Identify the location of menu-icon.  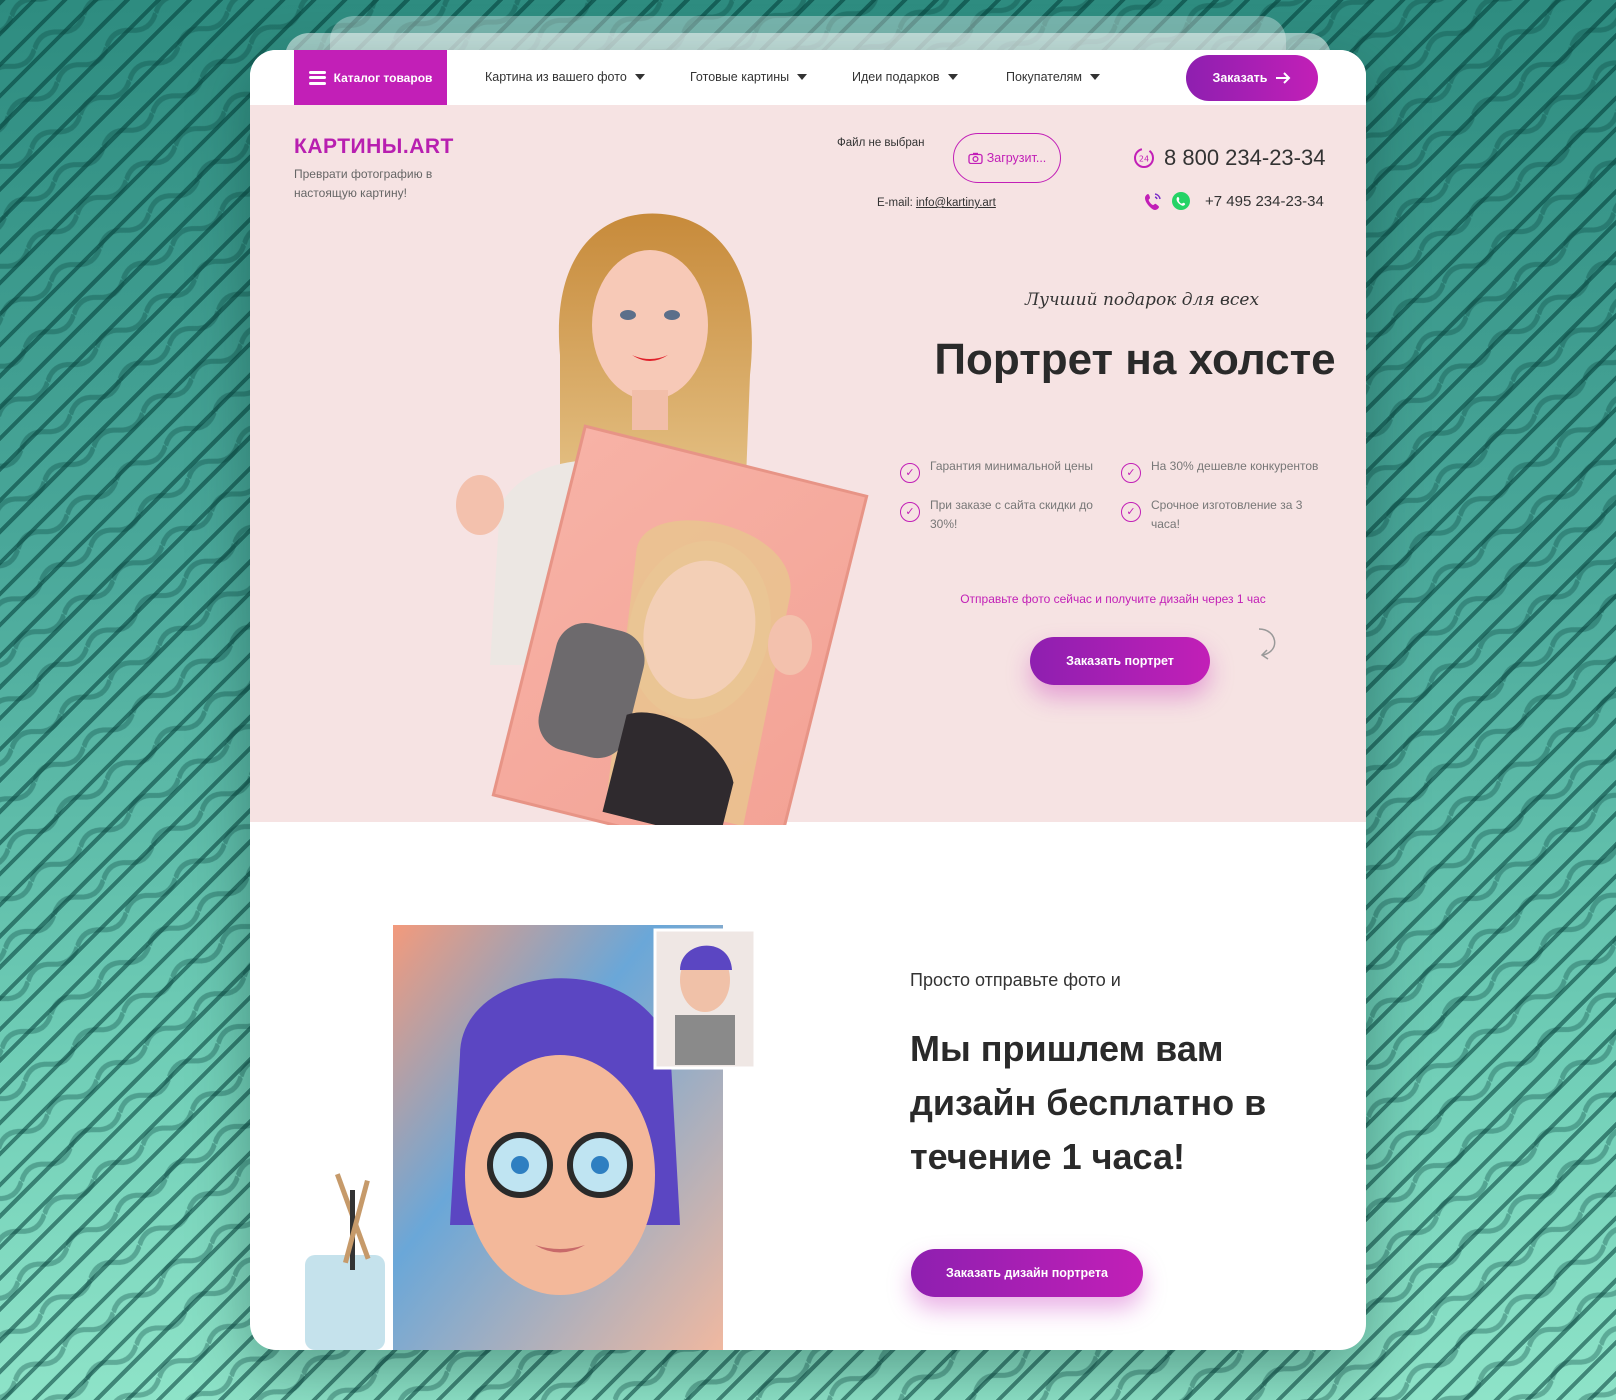
(317, 77).